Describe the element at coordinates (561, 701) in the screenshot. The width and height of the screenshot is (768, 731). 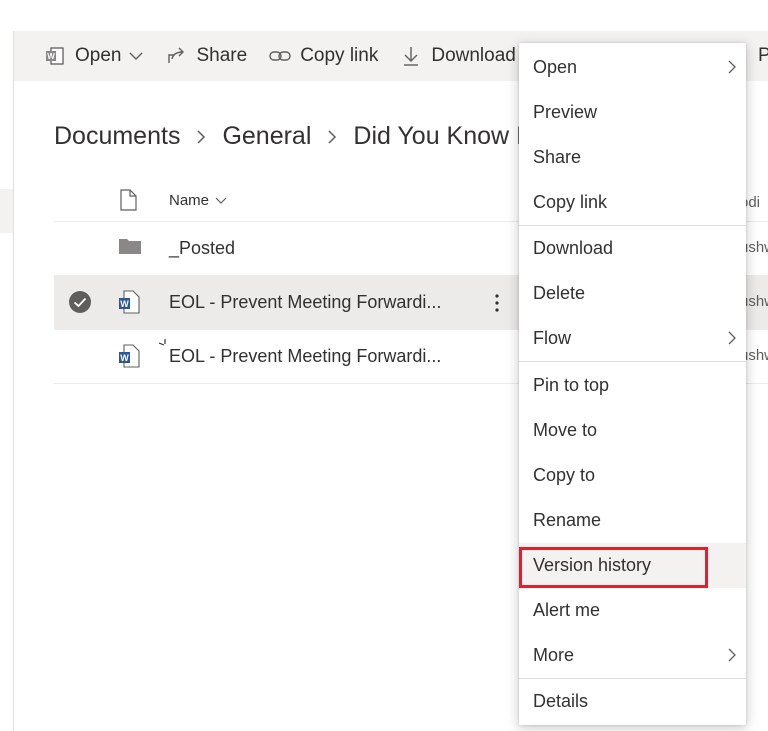
I see `menu-item-label: Details` at that location.